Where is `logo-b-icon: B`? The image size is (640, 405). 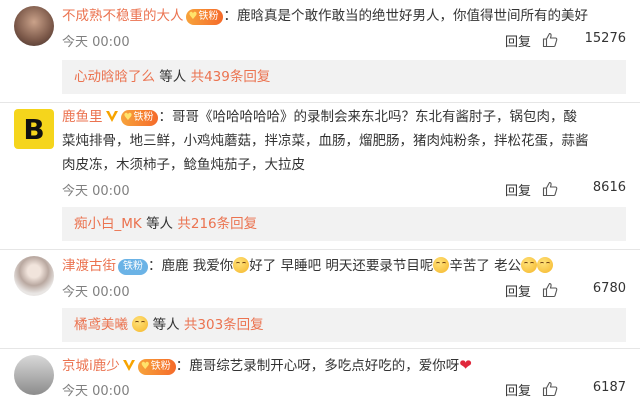
logo-b-icon: B is located at coordinates (33, 129).